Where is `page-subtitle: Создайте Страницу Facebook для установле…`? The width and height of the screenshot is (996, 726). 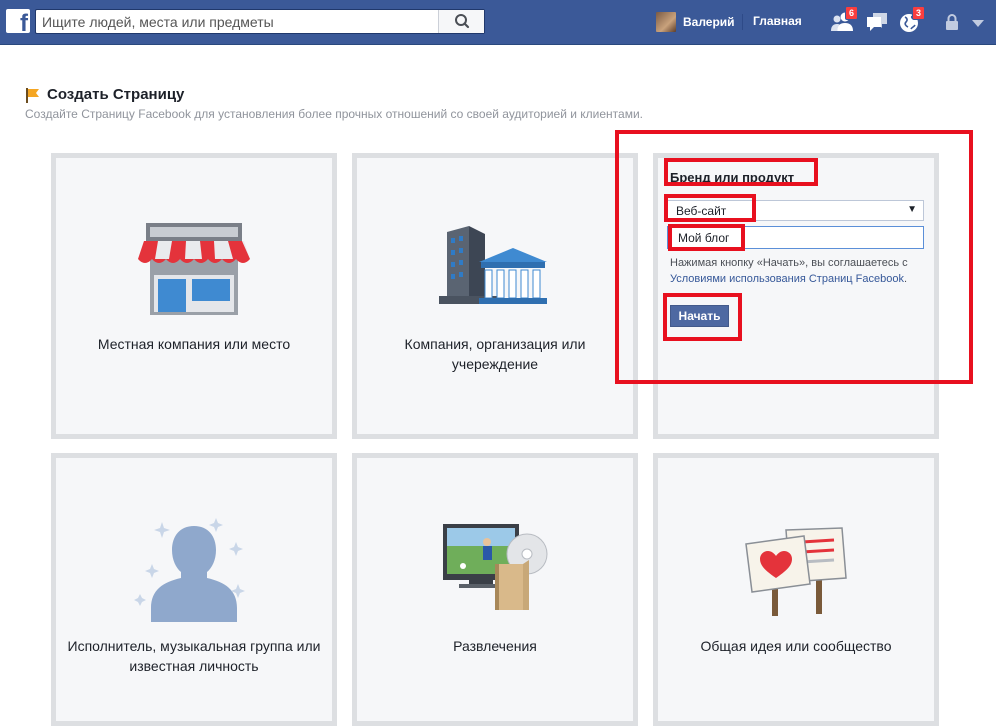 page-subtitle: Создайте Страницу Facebook для установле… is located at coordinates (334, 114).